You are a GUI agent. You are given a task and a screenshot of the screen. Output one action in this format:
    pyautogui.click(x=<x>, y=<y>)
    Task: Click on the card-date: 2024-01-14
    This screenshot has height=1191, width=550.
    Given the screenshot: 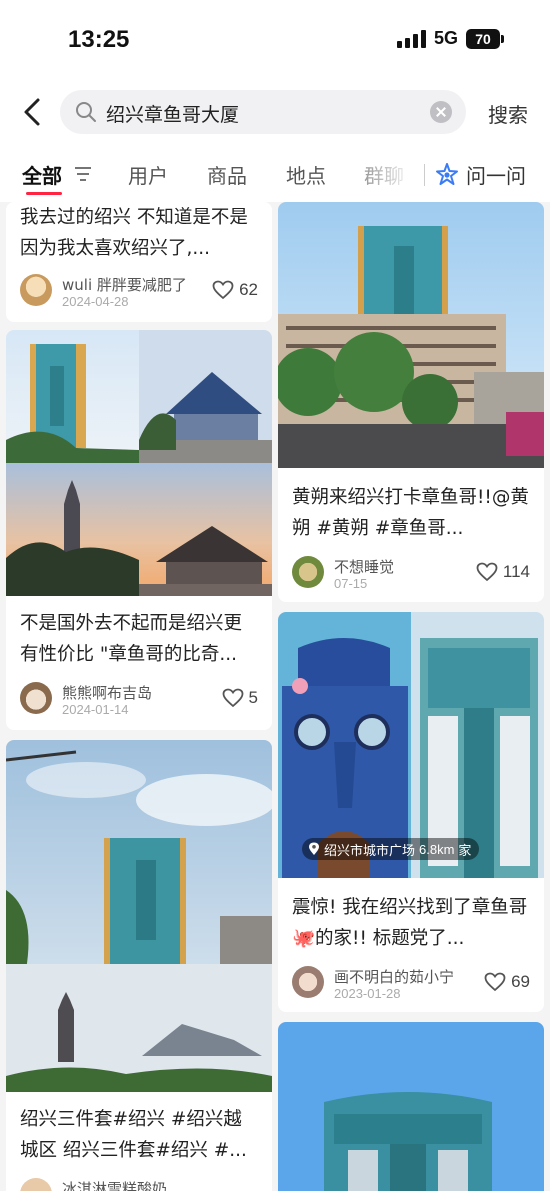 What is the action you would take?
    pyautogui.click(x=95, y=709)
    